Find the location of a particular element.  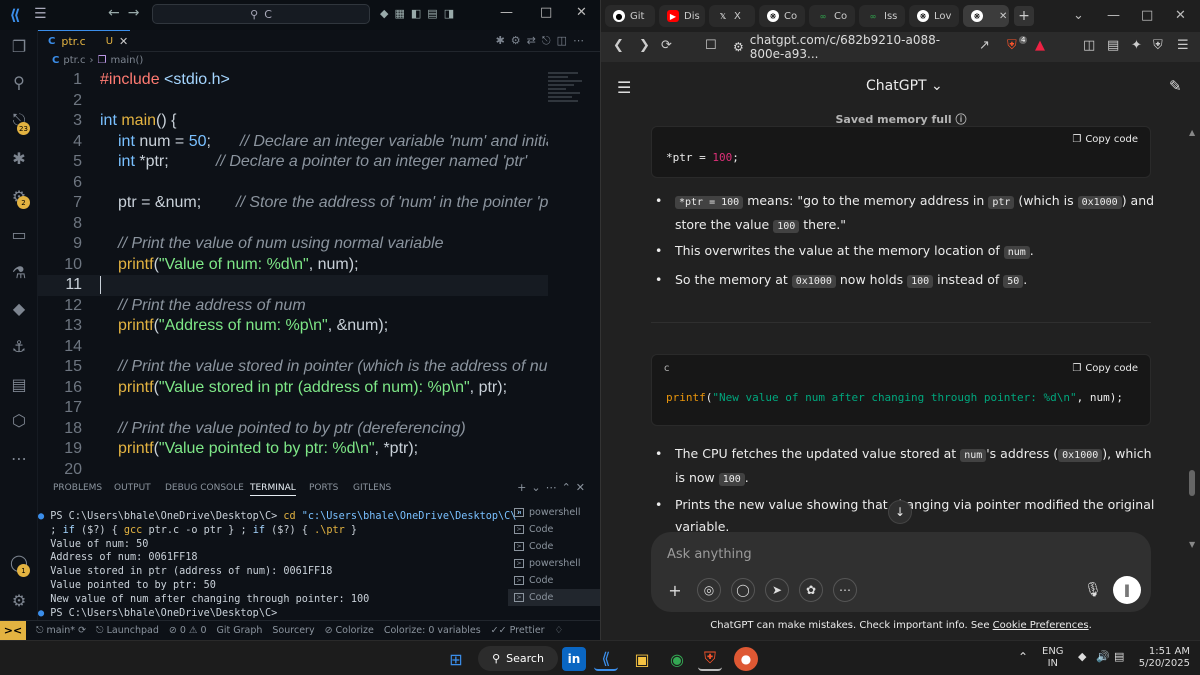

browser-tab-active: ❋ ✕ is located at coordinates (986, 16).